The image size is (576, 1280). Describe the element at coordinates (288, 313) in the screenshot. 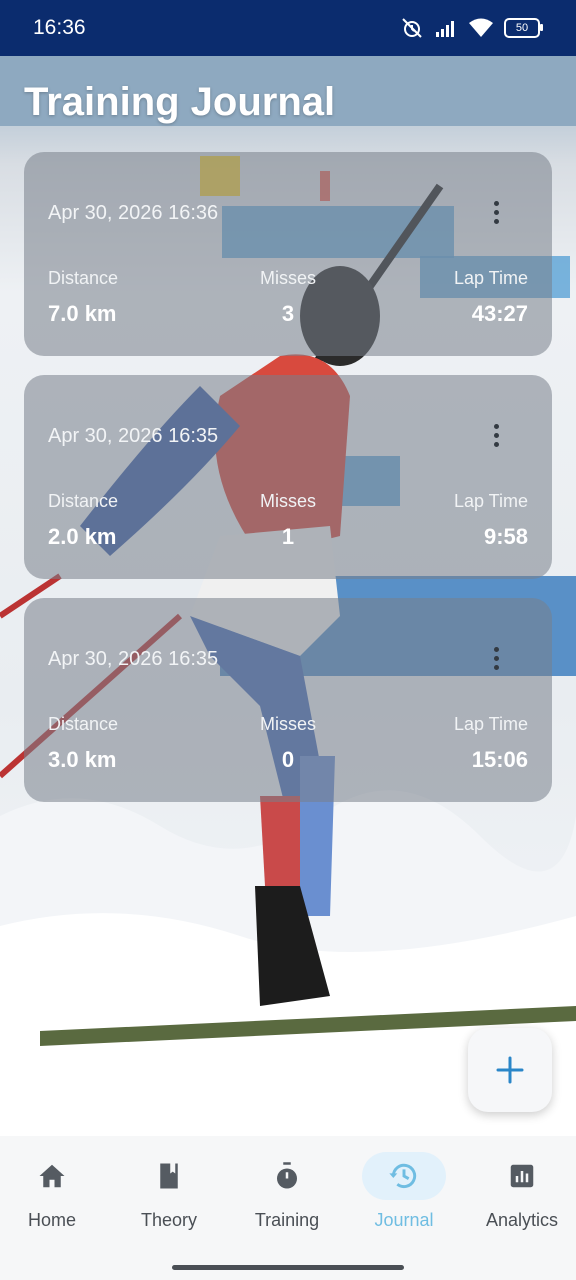

I see `misses-value: 3` at that location.